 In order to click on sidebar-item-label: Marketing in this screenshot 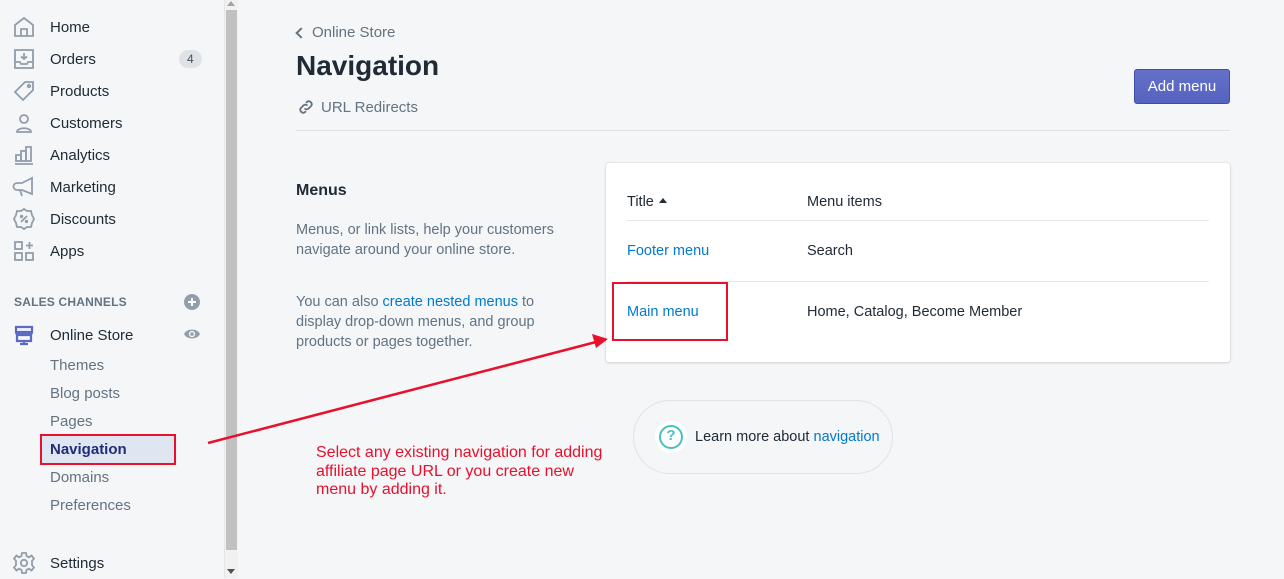, I will do `click(83, 187)`.